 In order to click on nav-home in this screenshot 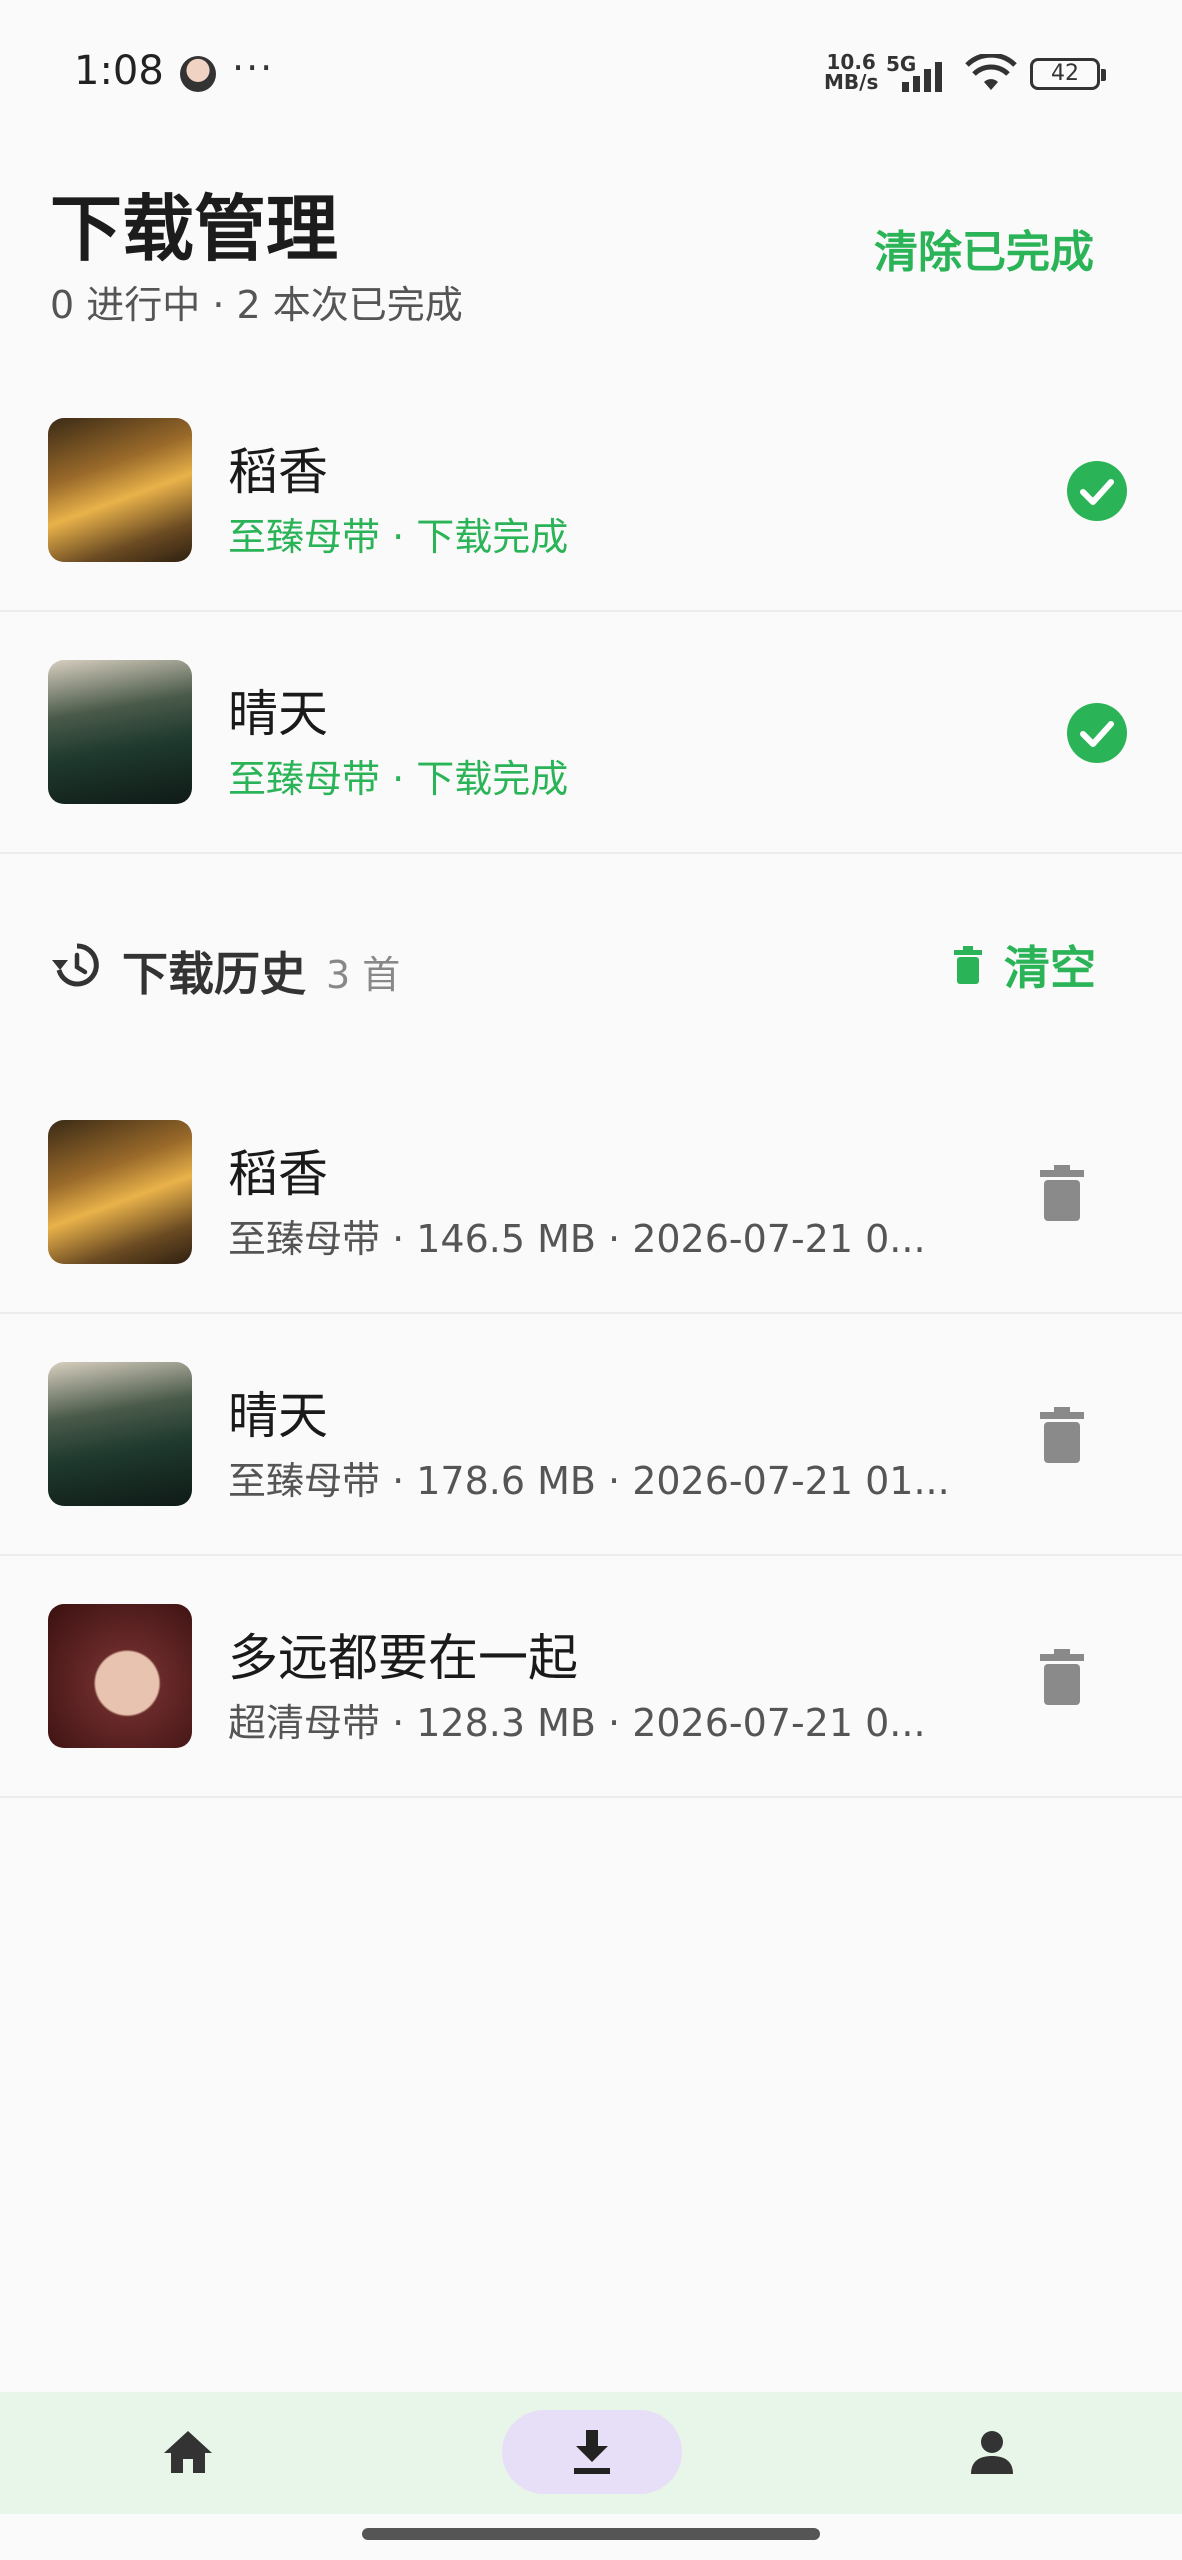, I will do `click(188, 2452)`.